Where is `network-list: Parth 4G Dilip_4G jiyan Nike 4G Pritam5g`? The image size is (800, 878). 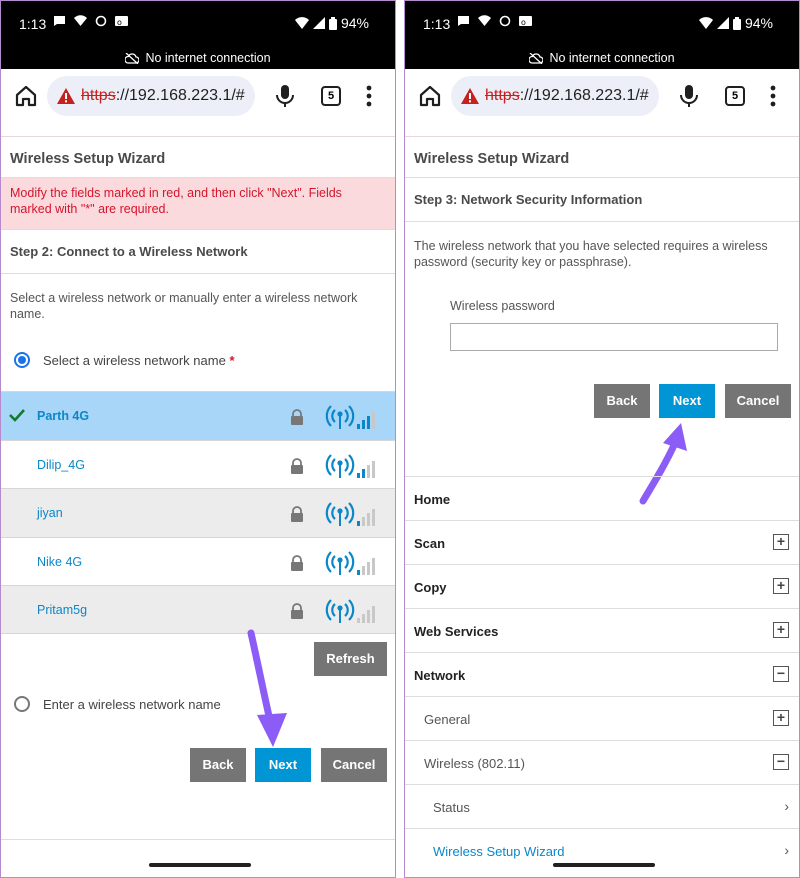 network-list: Parth 4G Dilip_4G jiyan Nike 4G Pritam5g is located at coordinates (198, 512).